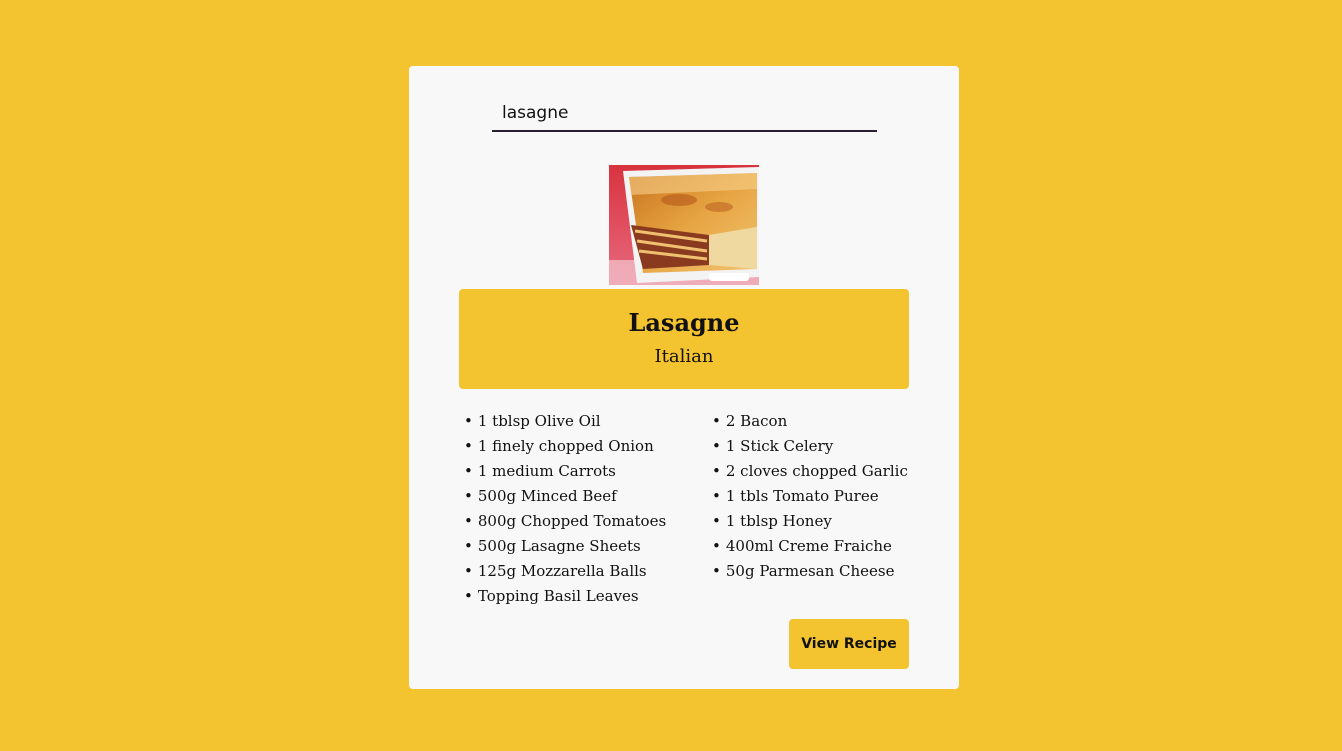 The width and height of the screenshot is (1342, 751). What do you see at coordinates (818, 496) in the screenshot?
I see `ingredient-item: 1 tbls Tomato Puree` at bounding box center [818, 496].